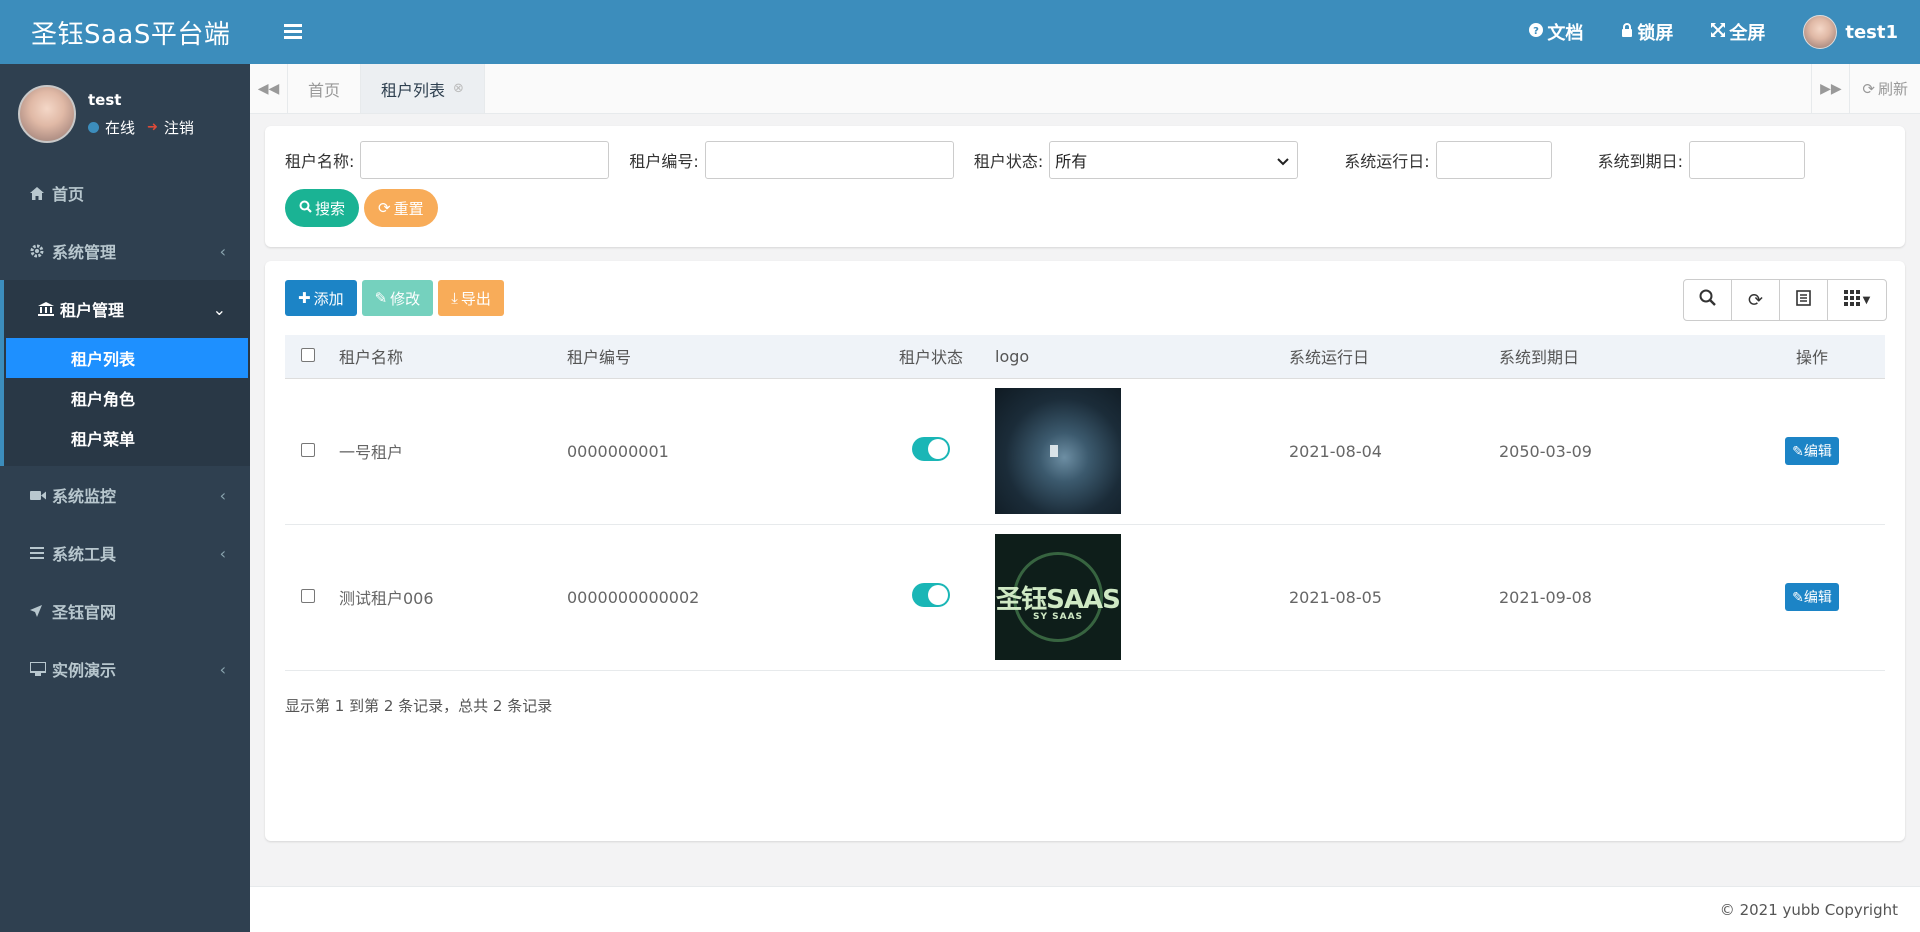 Image resolution: width=1920 pixels, height=932 pixels. What do you see at coordinates (293, 32) in the screenshot?
I see `menu-toggle-icon` at bounding box center [293, 32].